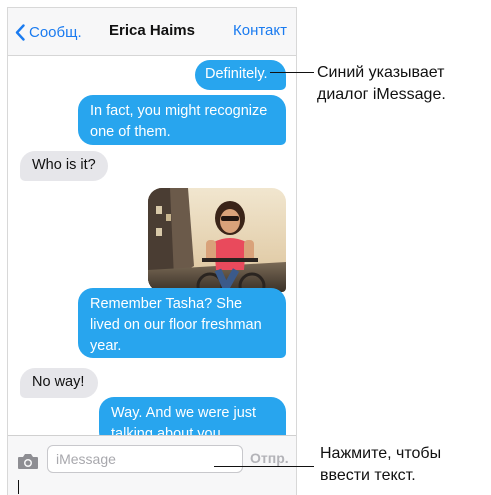 This screenshot has width=491, height=495. What do you see at coordinates (269, 458) in the screenshot?
I see `send-button: Отпр.` at bounding box center [269, 458].